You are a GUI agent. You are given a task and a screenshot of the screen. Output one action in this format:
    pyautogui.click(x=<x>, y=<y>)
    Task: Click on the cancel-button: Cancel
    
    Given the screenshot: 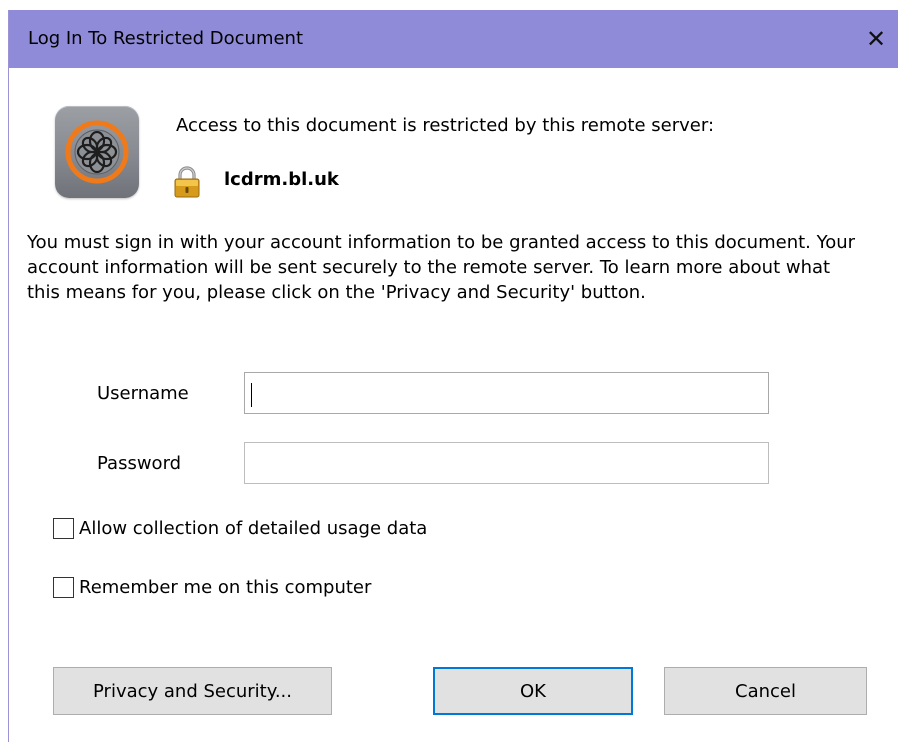 What is the action you would take?
    pyautogui.click(x=765, y=691)
    